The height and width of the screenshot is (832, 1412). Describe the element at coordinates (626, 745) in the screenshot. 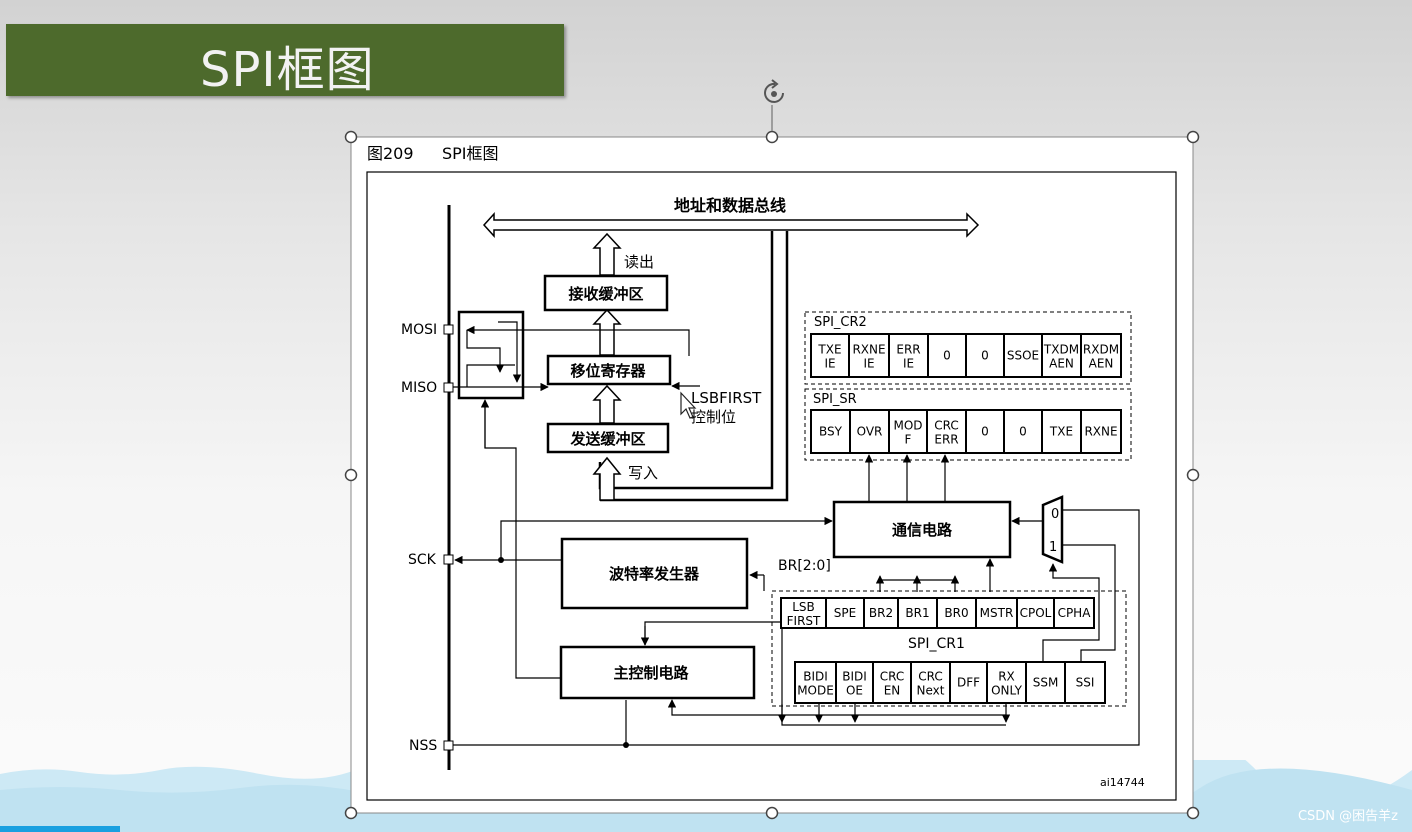

I see `nss-junction` at that location.